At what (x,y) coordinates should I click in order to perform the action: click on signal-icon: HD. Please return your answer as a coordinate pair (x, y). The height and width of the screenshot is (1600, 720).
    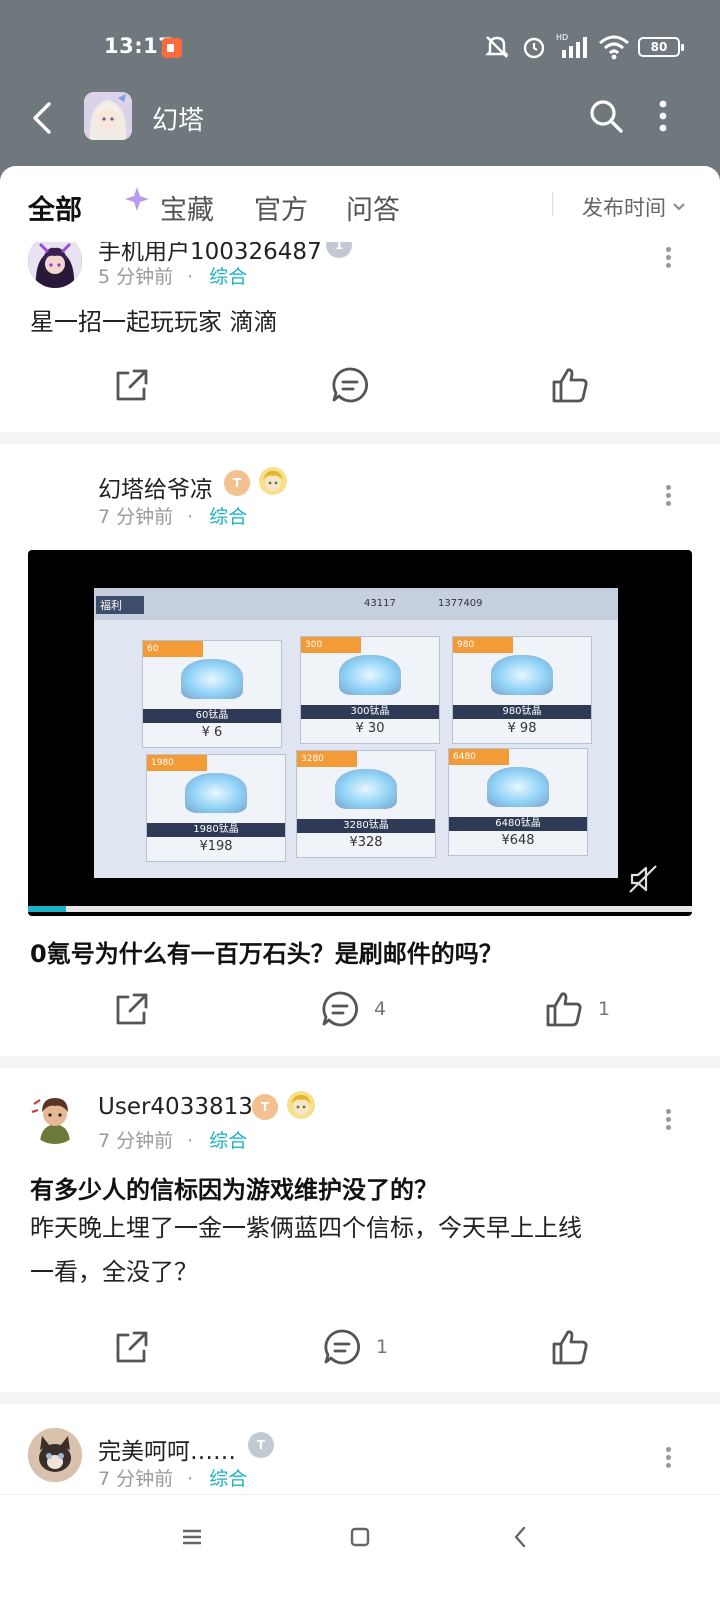
    Looking at the image, I should click on (571, 45).